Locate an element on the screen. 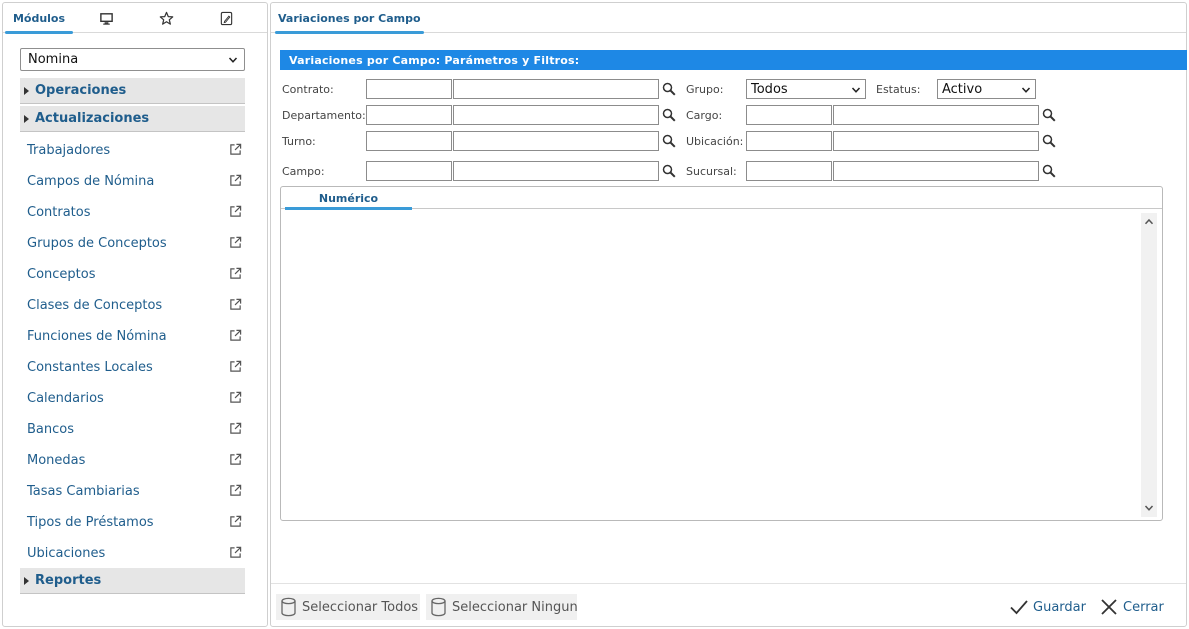 Image resolution: width=1189 pixels, height=629 pixels. tab-numerico: Numérico is located at coordinates (348, 198).